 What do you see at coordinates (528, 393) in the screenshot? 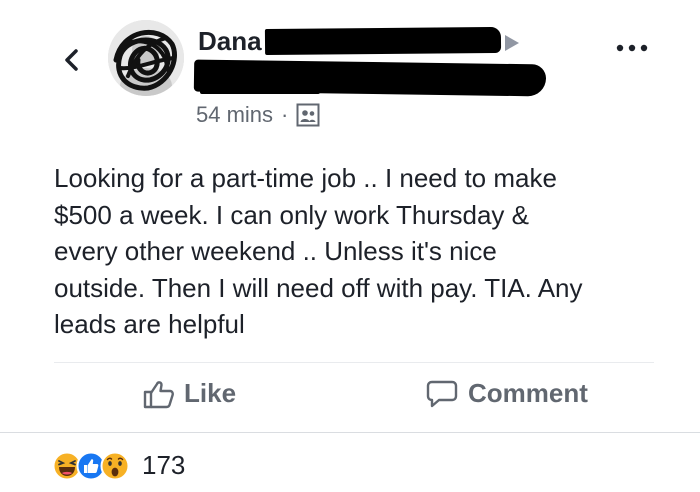
I see `comment-label: Comment` at bounding box center [528, 393].